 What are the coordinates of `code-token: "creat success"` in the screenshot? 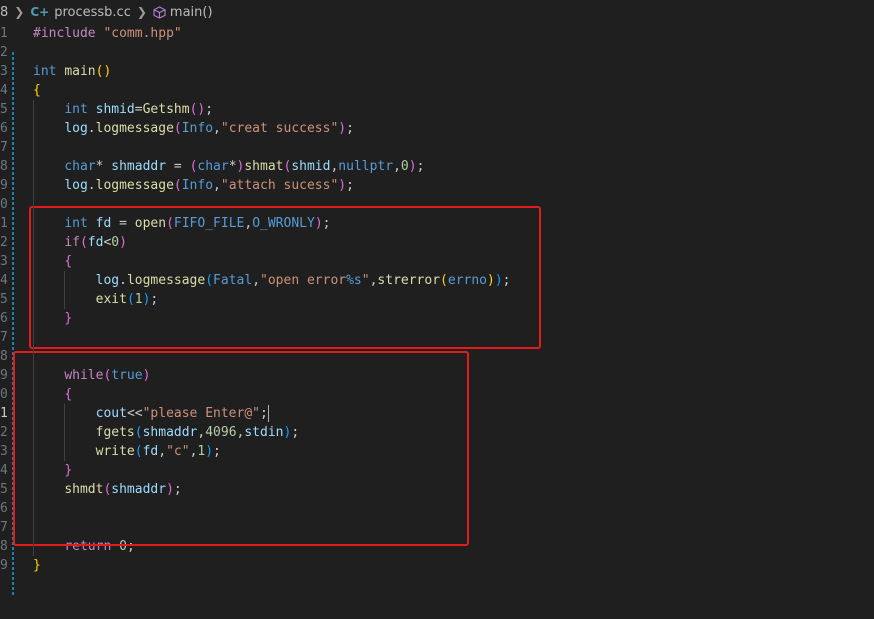 It's located at (279, 128).